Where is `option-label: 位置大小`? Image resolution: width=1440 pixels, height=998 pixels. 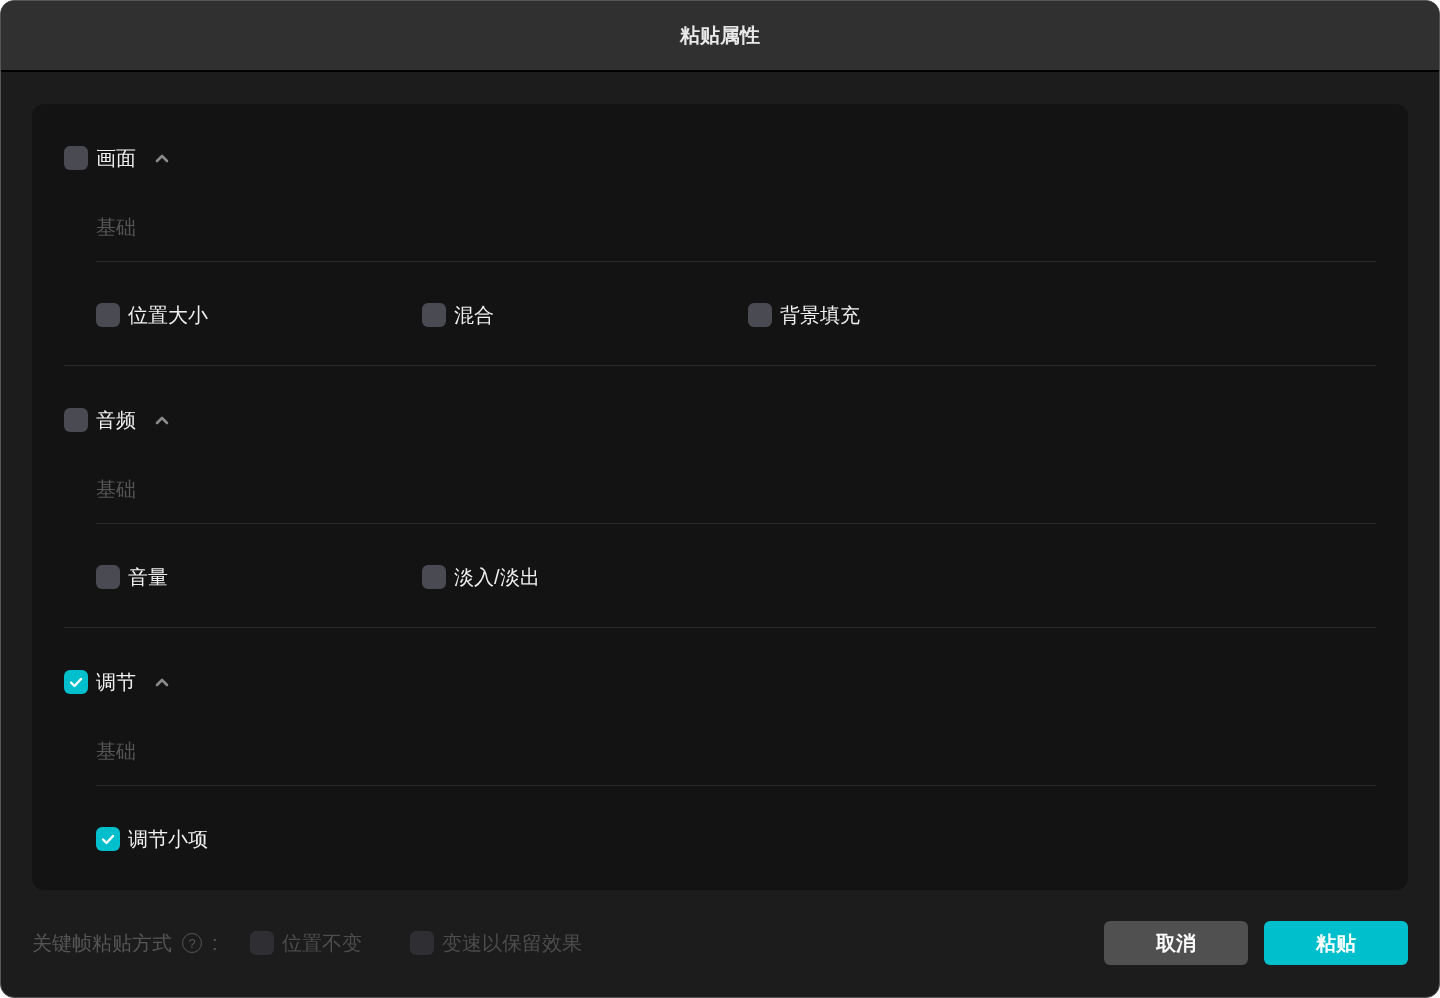
option-label: 位置大小 is located at coordinates (168, 315).